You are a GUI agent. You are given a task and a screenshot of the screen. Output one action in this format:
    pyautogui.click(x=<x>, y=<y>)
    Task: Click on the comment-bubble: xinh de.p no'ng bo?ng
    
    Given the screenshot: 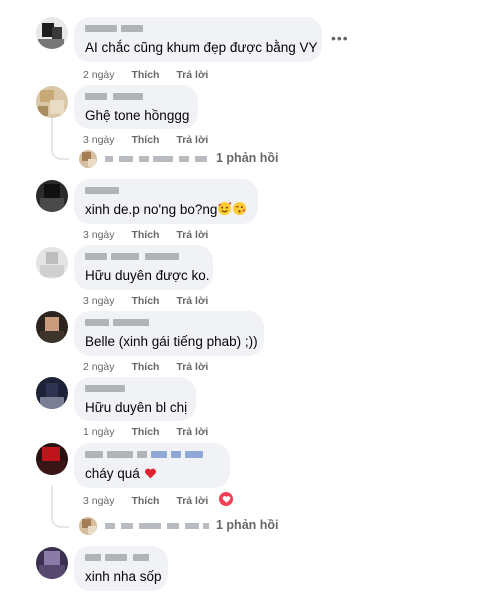 What is the action you would take?
    pyautogui.click(x=166, y=201)
    